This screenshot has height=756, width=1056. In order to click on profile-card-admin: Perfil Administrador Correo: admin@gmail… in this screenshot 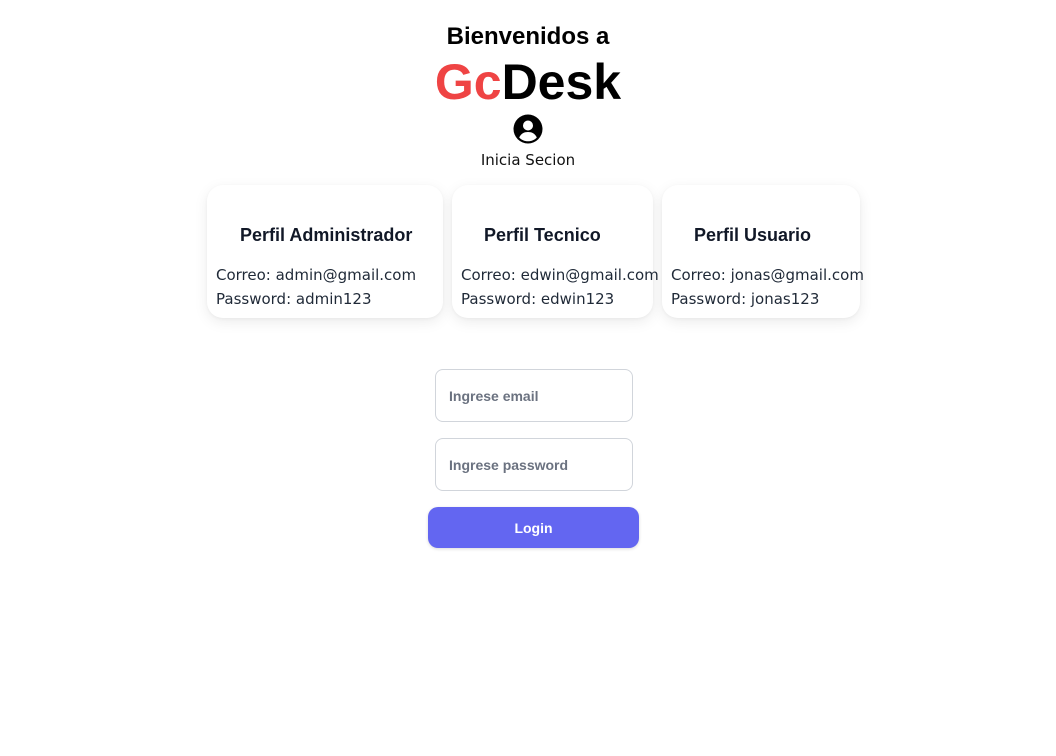, I will do `click(325, 251)`.